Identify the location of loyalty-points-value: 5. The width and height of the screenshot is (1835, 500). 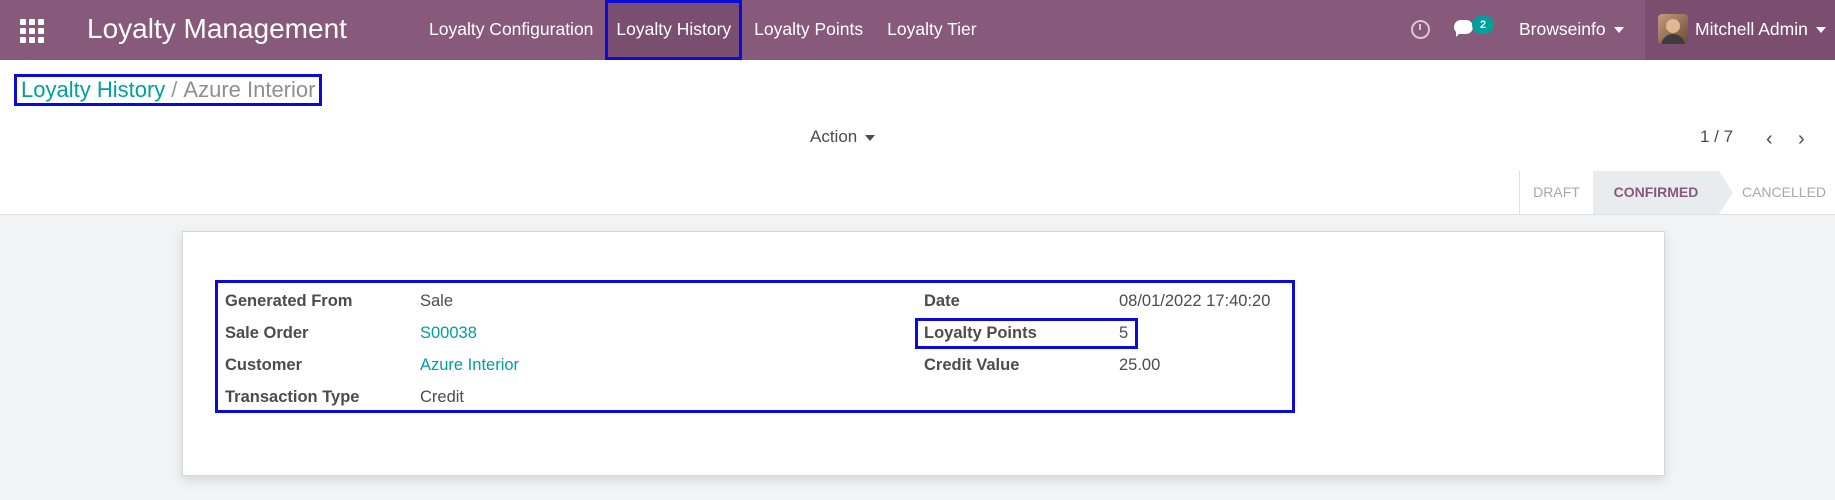
(1124, 333).